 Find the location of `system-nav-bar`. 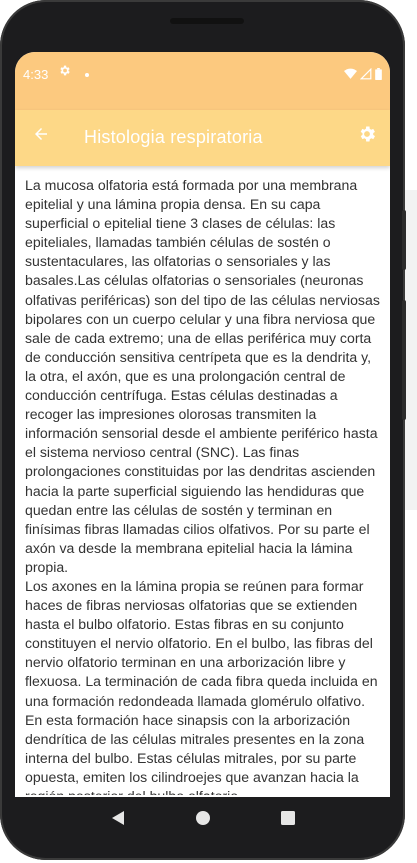

system-nav-bar is located at coordinates (202, 820).